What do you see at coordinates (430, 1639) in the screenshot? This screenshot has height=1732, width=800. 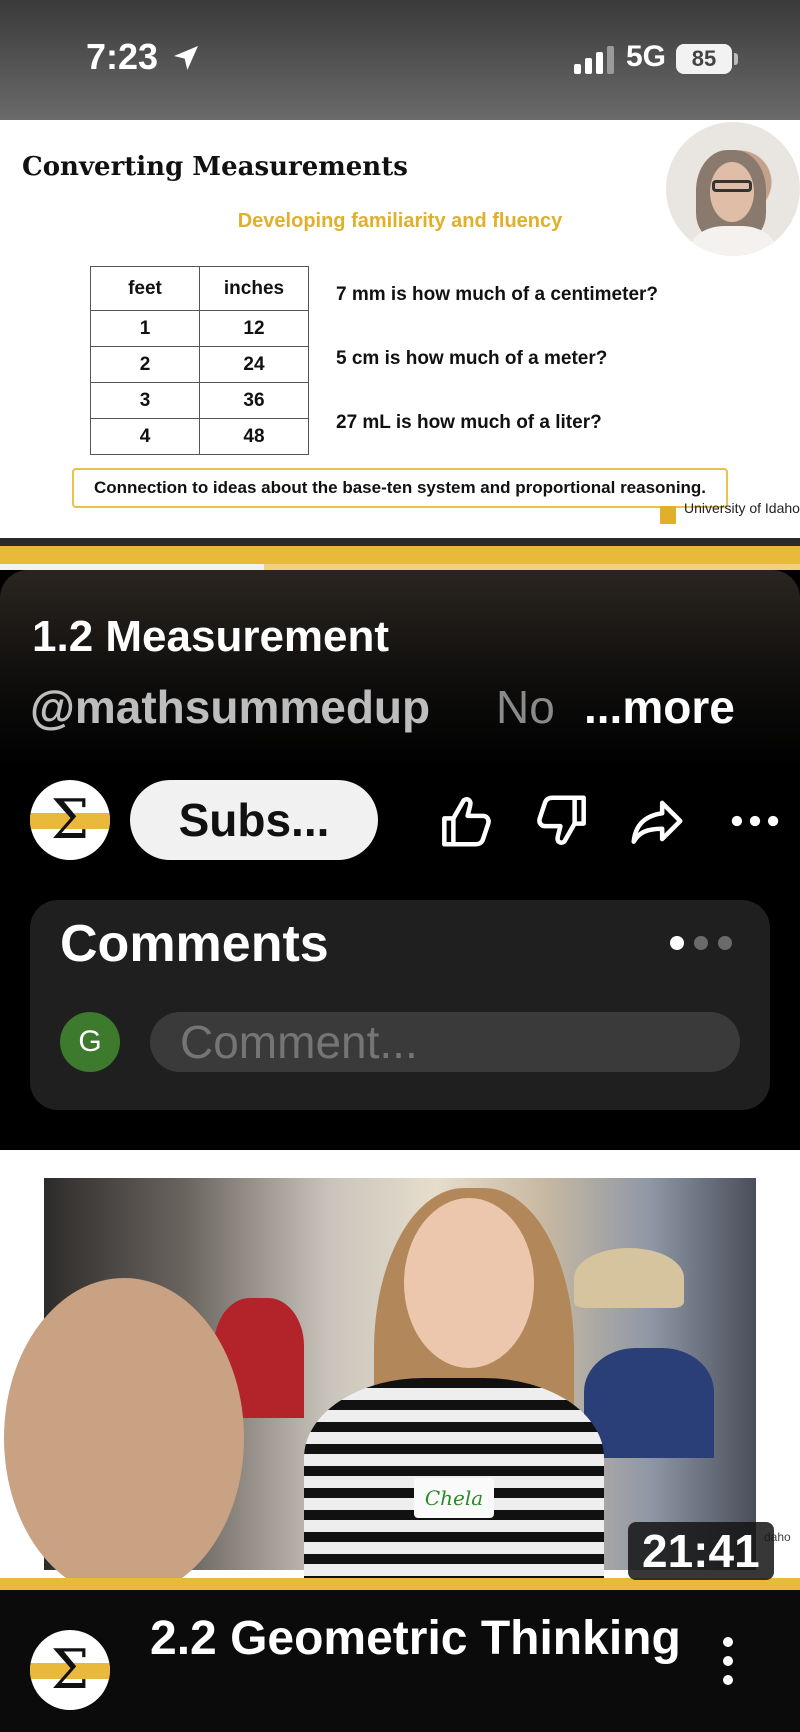 I see `next-video-title: 2.2 Geometric Thinking` at bounding box center [430, 1639].